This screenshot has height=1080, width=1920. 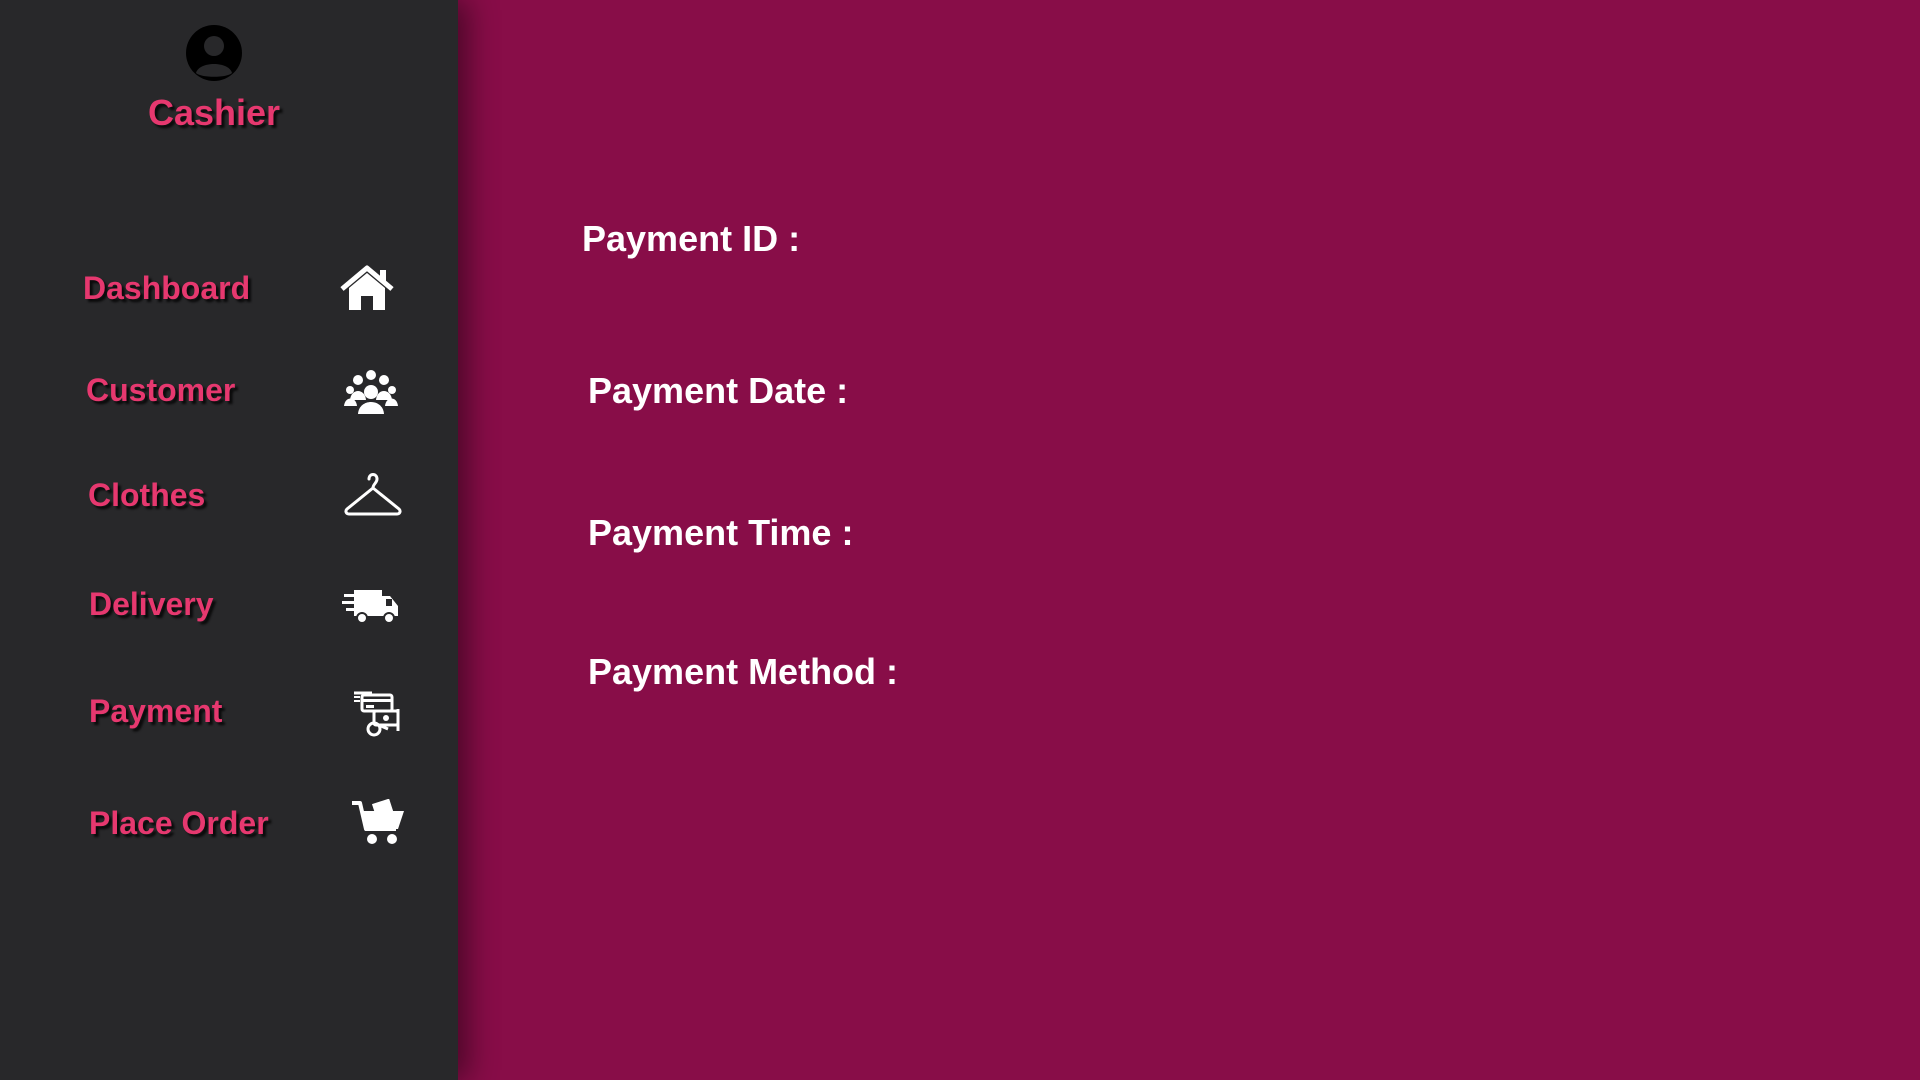 I want to click on user-avatar-icon, so click(x=214, y=53).